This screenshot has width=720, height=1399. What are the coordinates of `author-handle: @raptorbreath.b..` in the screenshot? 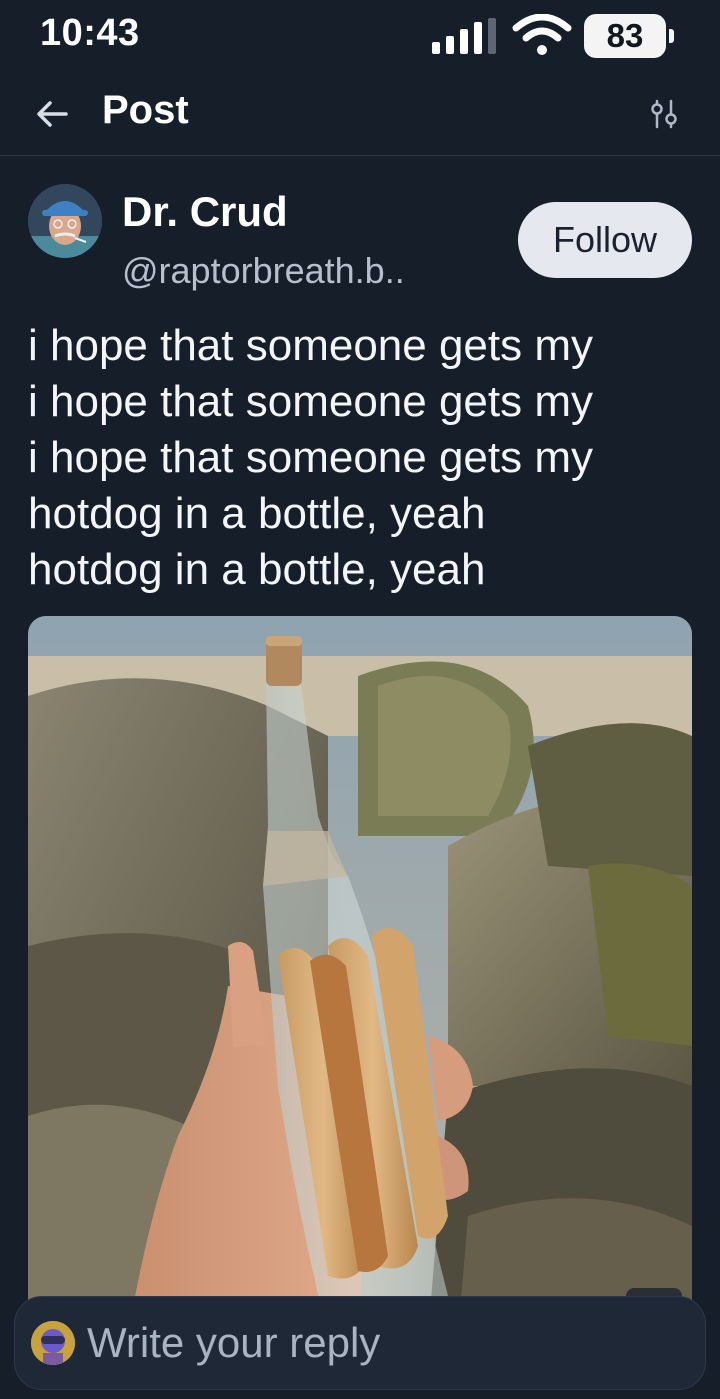 It's located at (263, 271).